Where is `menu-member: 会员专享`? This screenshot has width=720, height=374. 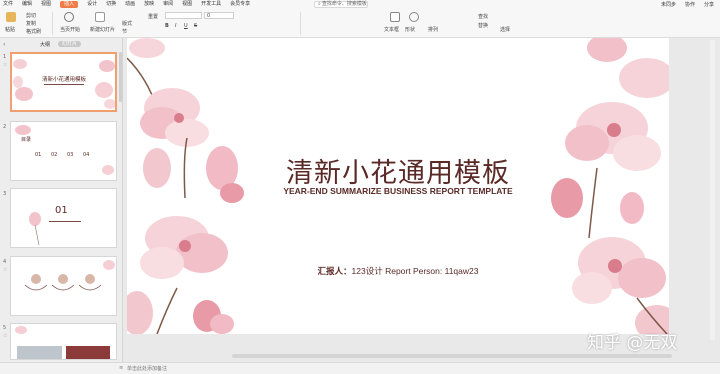
menu-member: 会员专享 is located at coordinates (240, 4).